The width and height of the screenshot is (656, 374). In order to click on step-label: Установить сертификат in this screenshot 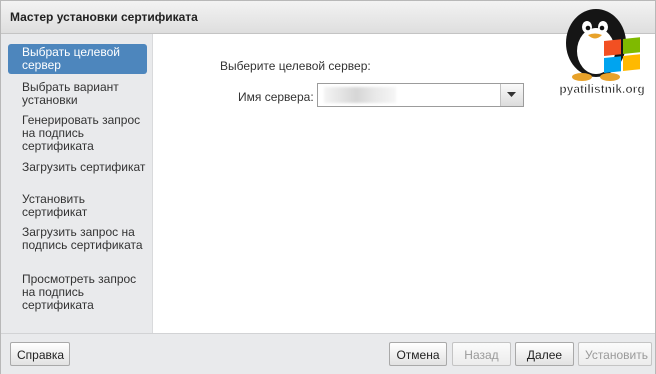, I will do `click(55, 205)`.